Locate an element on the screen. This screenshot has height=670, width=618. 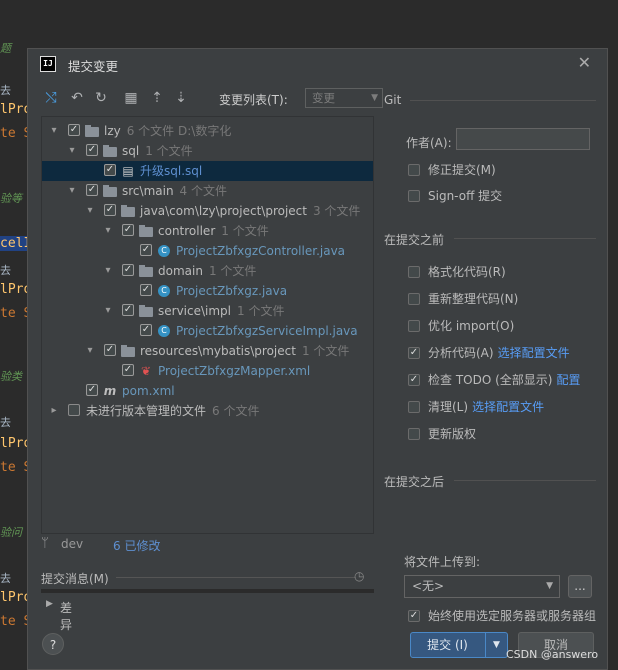
sql-file-icon: ▤ is located at coordinates (128, 171).